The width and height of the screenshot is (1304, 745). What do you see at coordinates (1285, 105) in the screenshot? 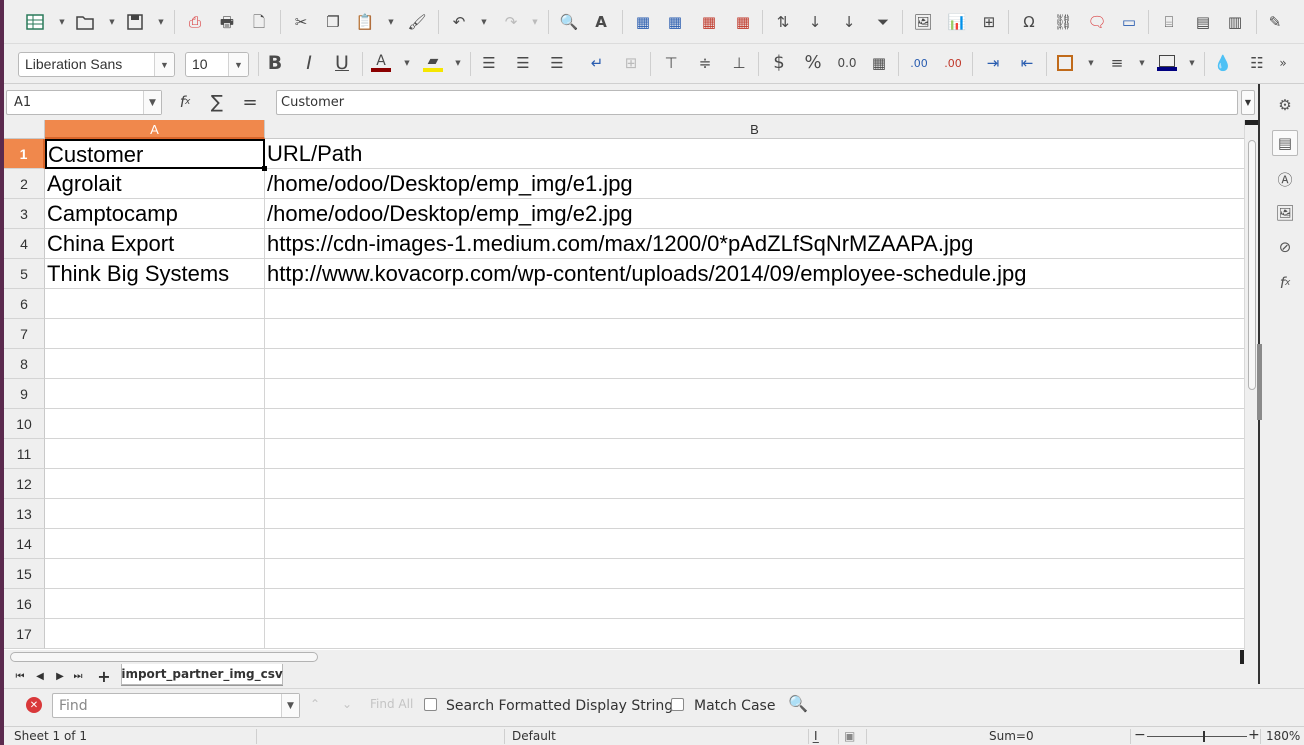
I see `sidebar-settings-icon: ⚙` at bounding box center [1285, 105].